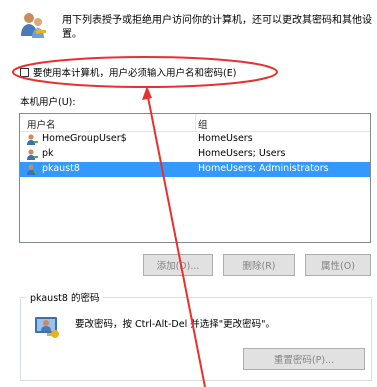  I want to click on table-row: pk HomeUsers; Users, so click(195, 154).